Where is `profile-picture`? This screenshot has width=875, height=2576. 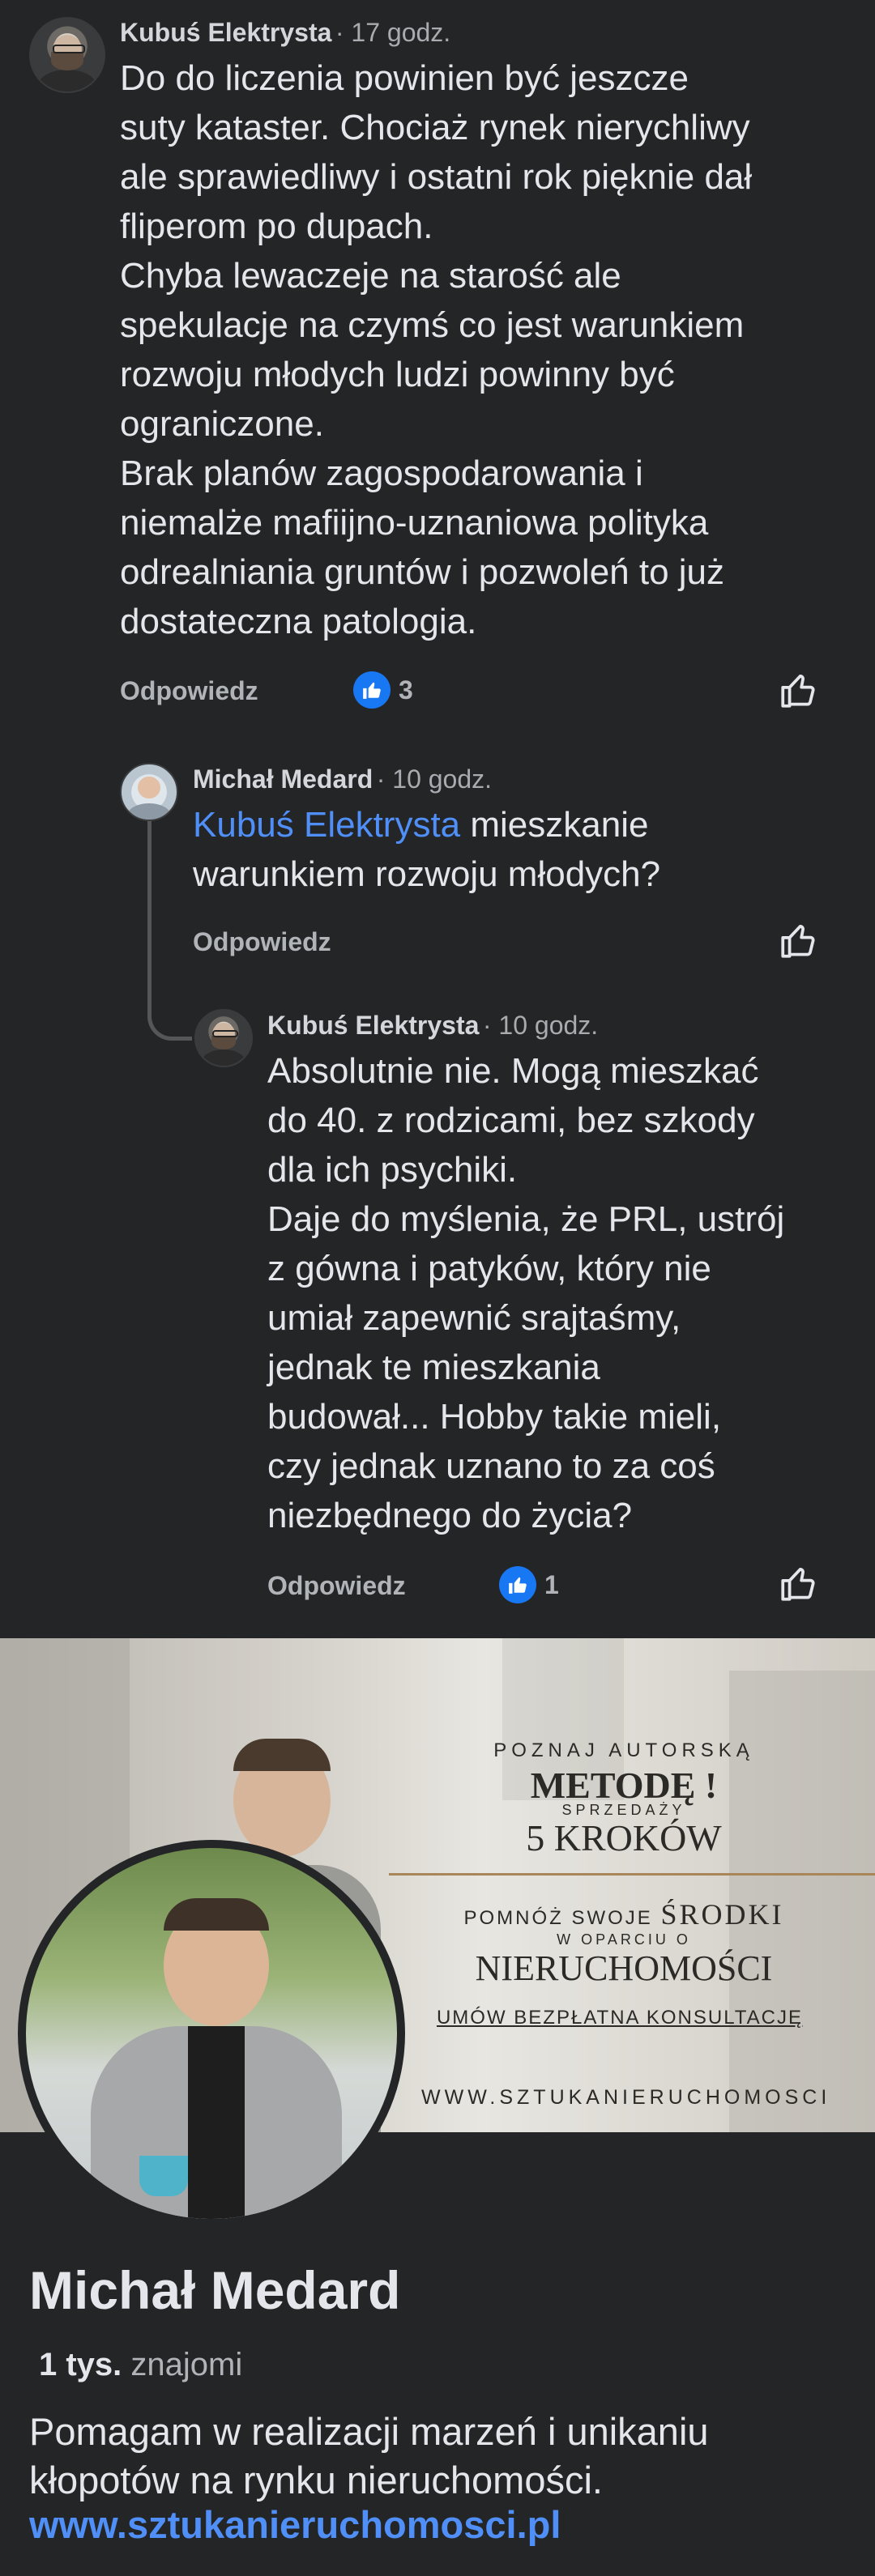 profile-picture is located at coordinates (211, 2033).